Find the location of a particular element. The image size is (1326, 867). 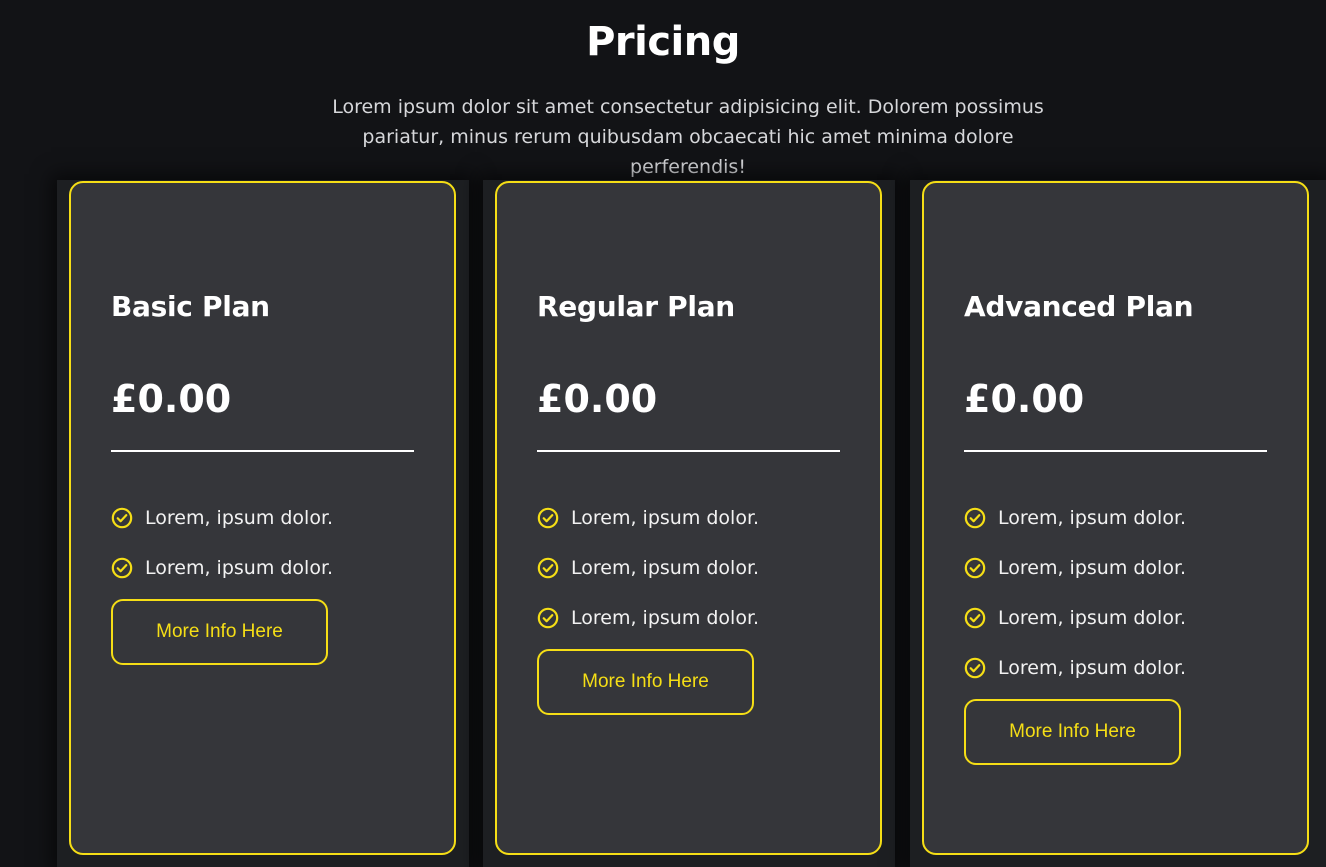

plan-name: Advanced Plan is located at coordinates (1079, 306).